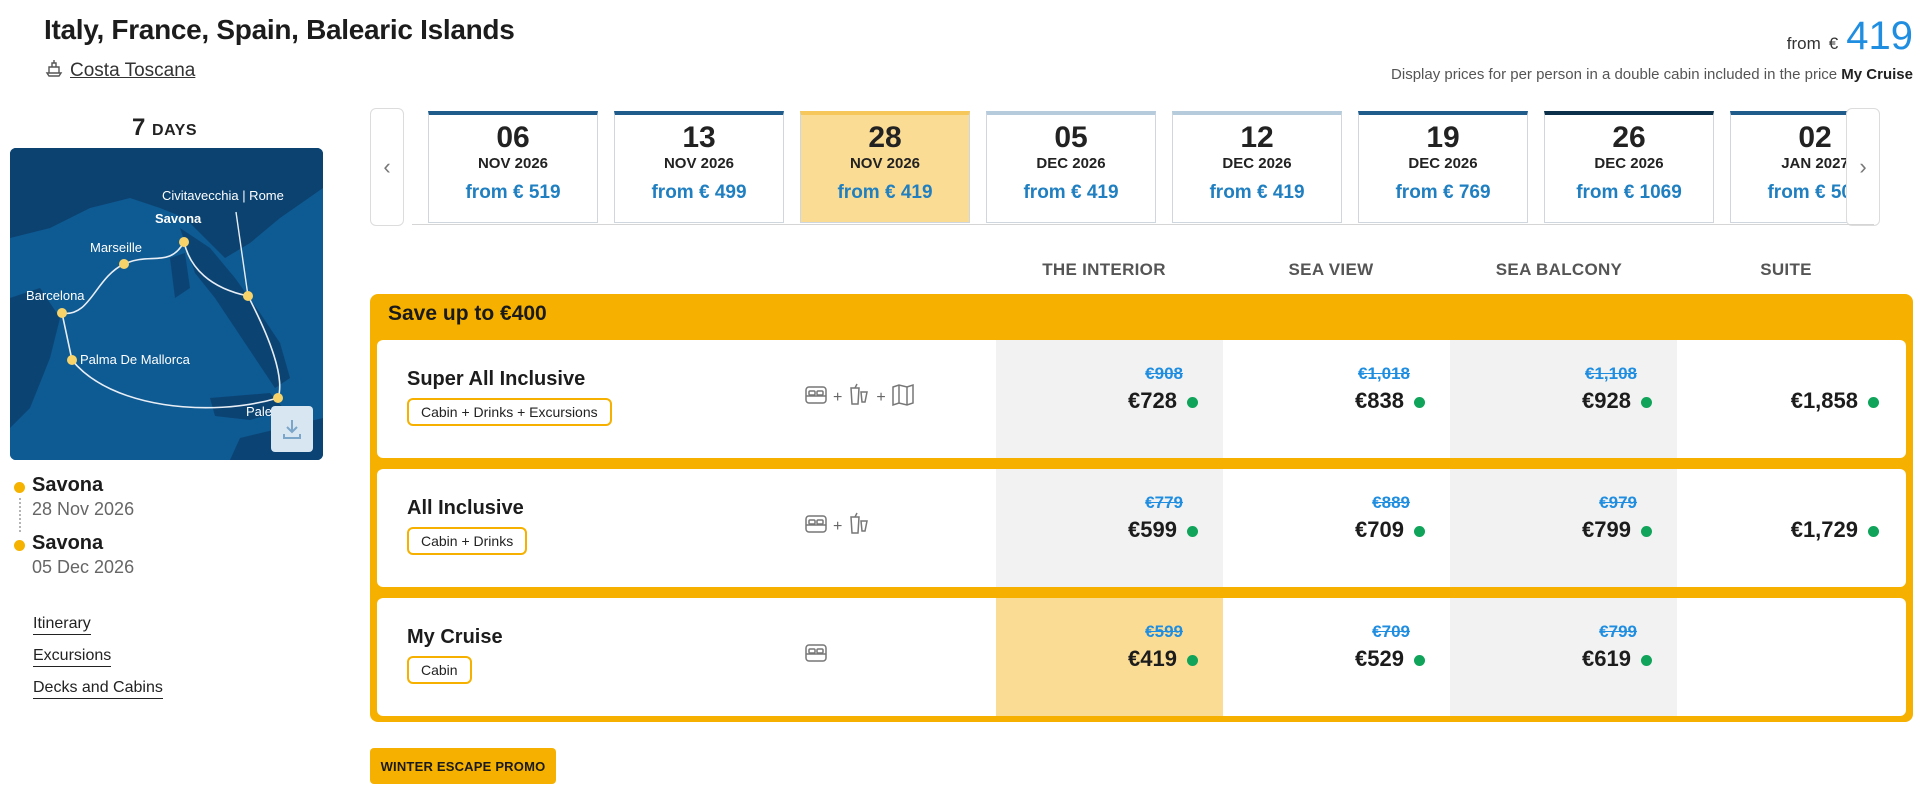  Describe the element at coordinates (20, 515) in the screenshot. I see `route-connector` at that location.